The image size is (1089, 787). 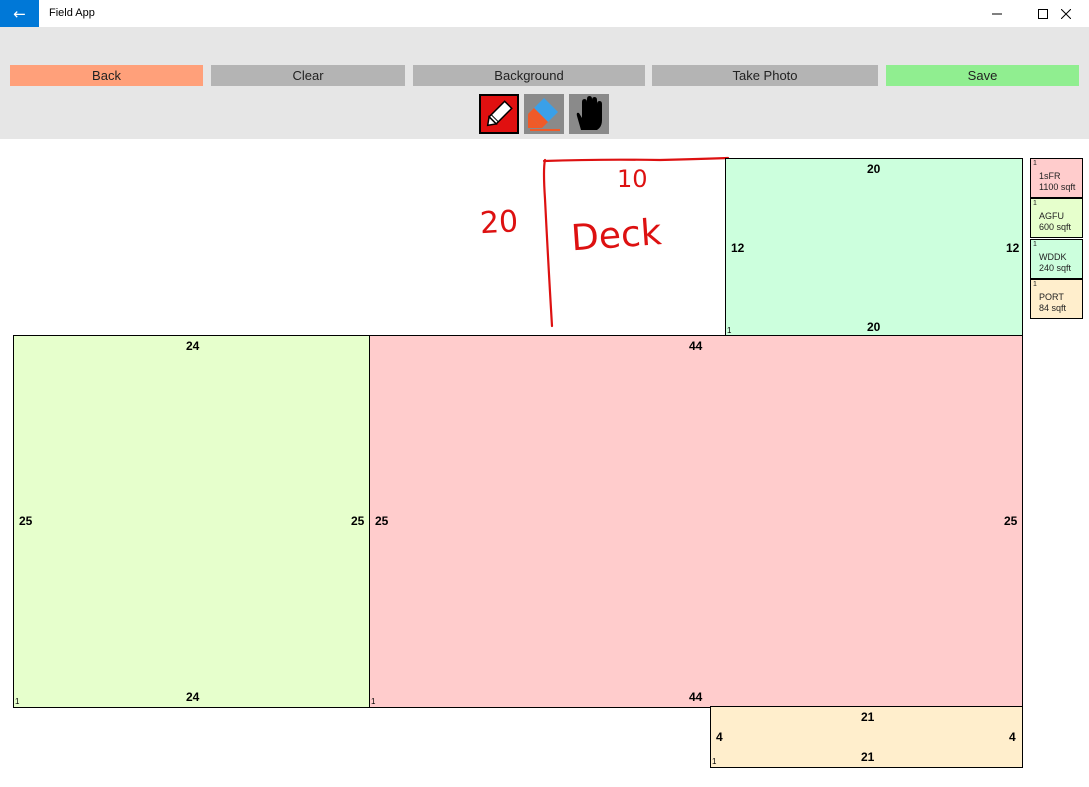 I want to click on pencil-icon, so click(x=499, y=114).